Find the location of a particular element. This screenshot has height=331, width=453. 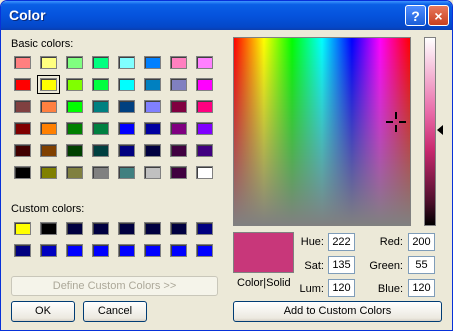

lum-field: 120 is located at coordinates (341, 288).